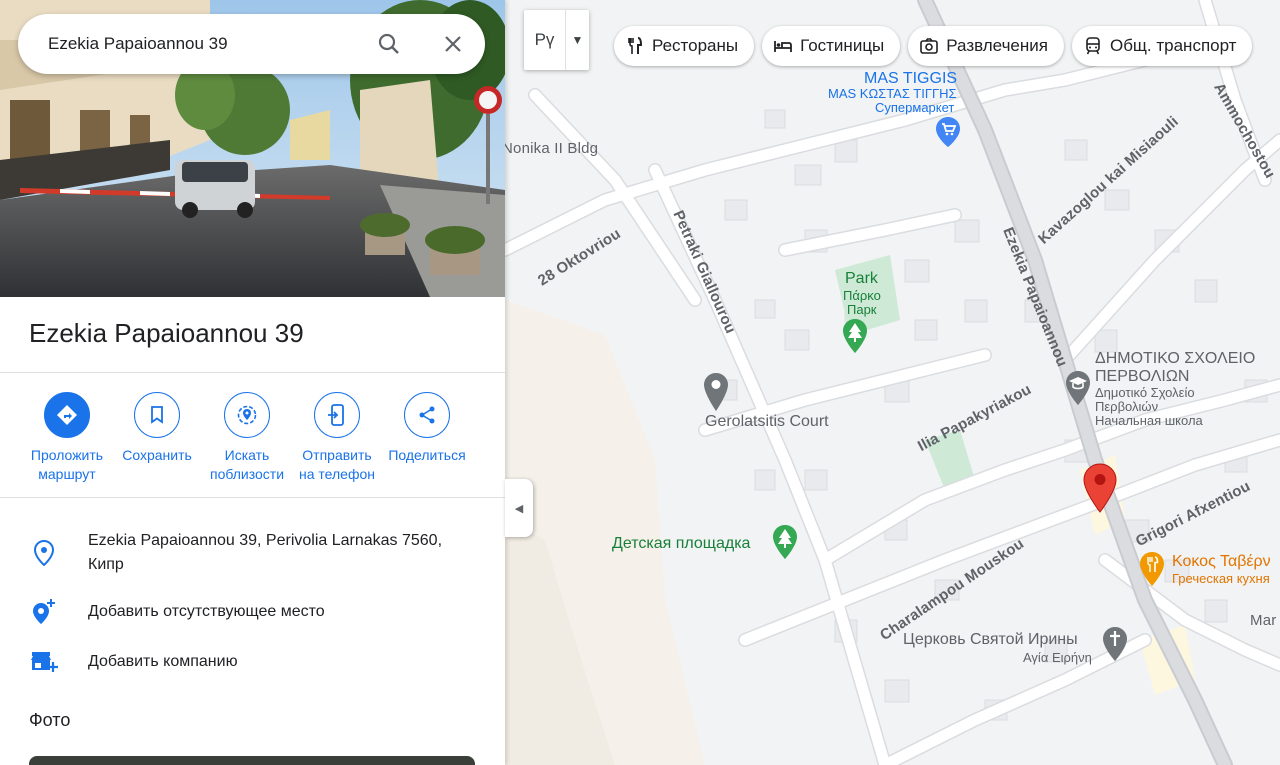 Image resolution: width=1280 pixels, height=765 pixels. I want to click on street-label-nonika: Nonika II Bldg, so click(552, 148).